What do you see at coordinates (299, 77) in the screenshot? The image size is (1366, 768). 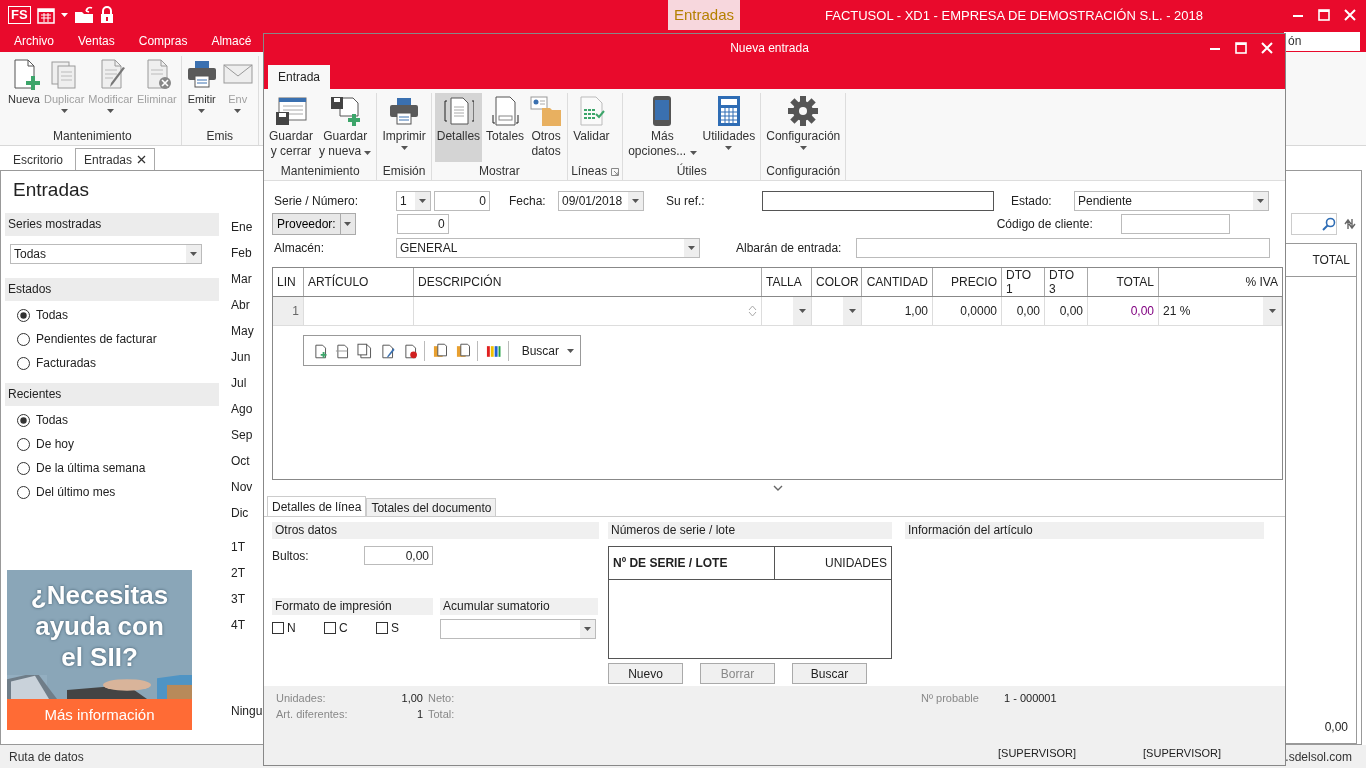 I see `ribbon-tab: Entrada` at bounding box center [299, 77].